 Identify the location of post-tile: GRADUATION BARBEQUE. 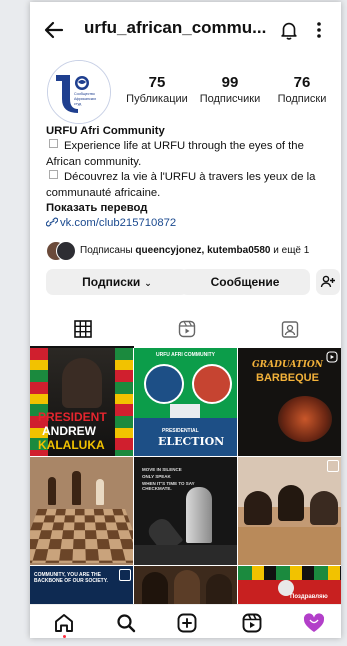
(289, 402).